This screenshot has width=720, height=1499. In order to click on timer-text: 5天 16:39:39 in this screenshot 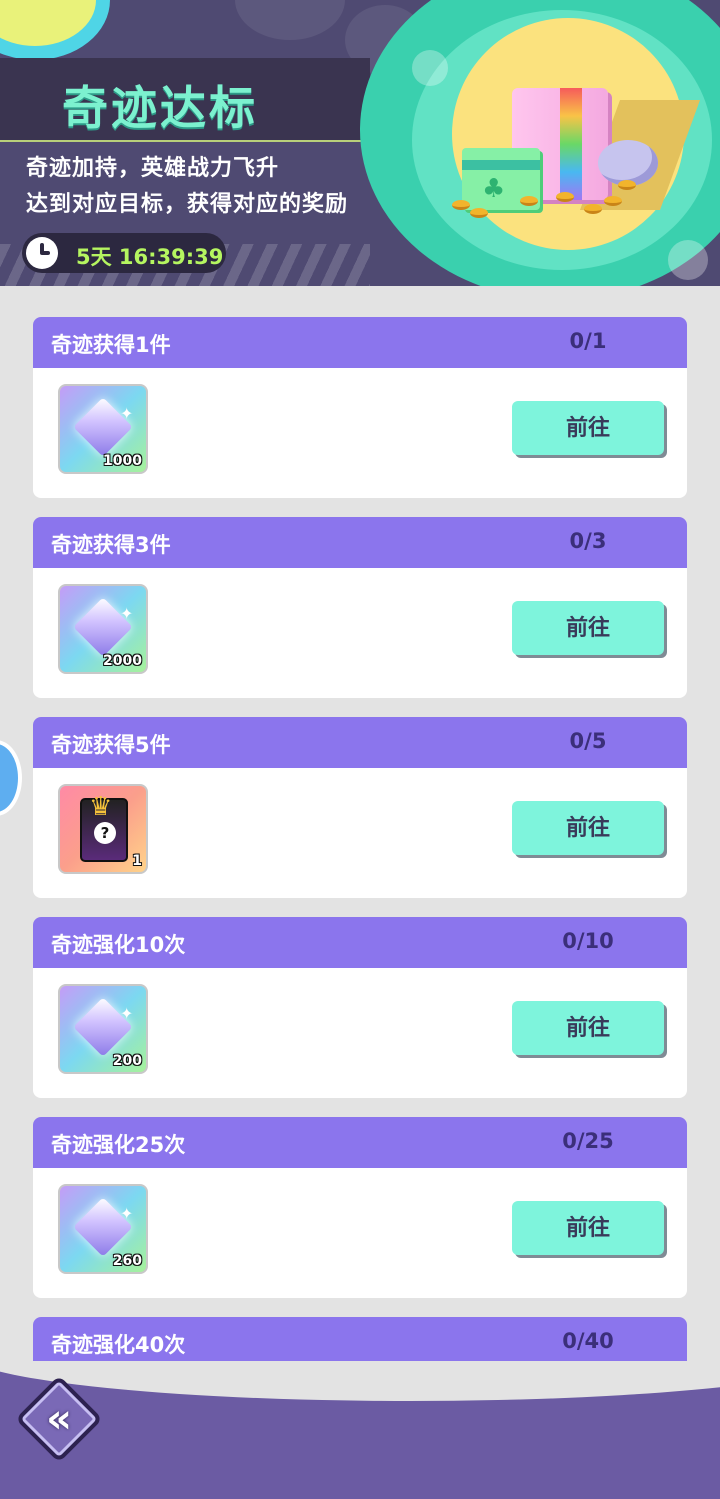, I will do `click(150, 257)`.